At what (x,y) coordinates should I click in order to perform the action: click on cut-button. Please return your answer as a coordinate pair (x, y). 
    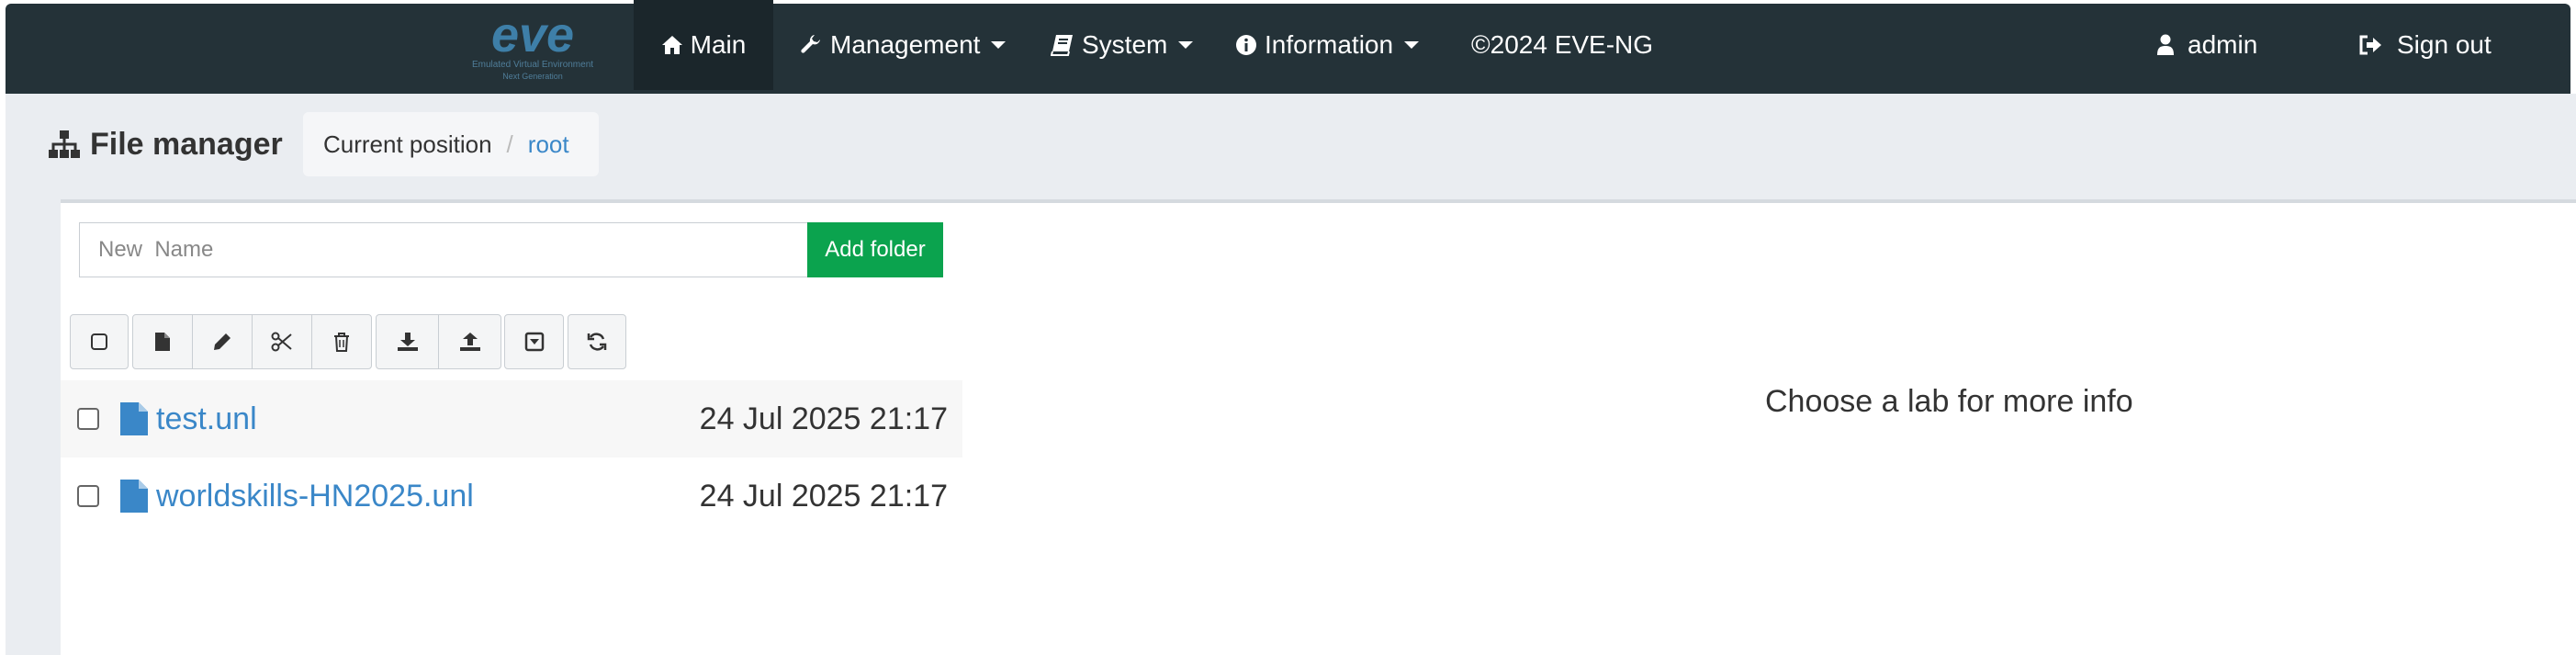
    Looking at the image, I should click on (282, 341).